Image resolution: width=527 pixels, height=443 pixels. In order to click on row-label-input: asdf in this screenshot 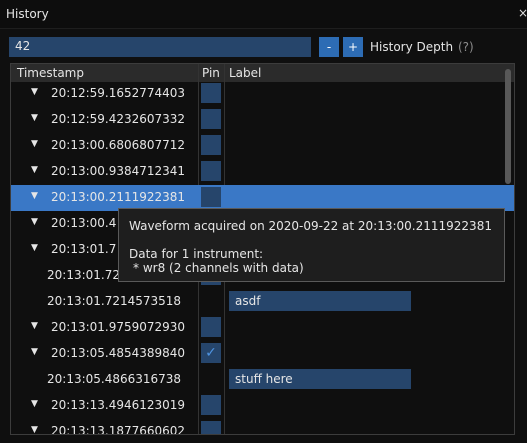, I will do `click(320, 301)`.